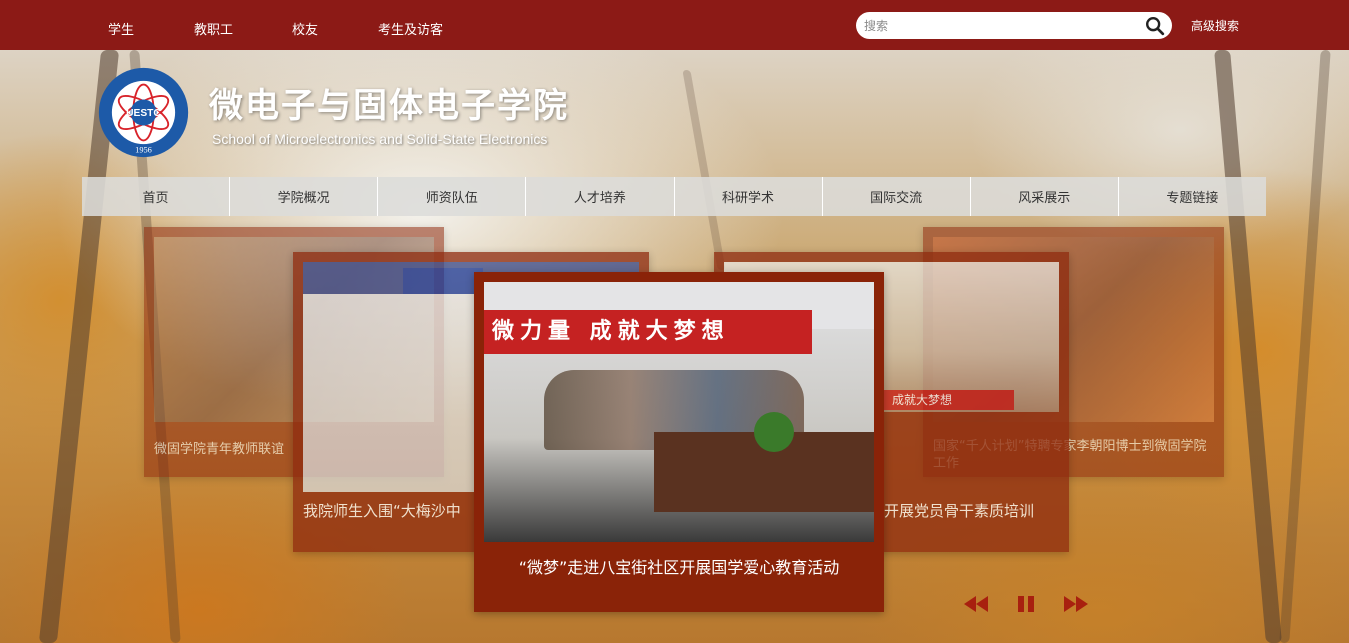 The height and width of the screenshot is (643, 1349). Describe the element at coordinates (897, 196) in the screenshot. I see `nav-international: 国际交流` at that location.